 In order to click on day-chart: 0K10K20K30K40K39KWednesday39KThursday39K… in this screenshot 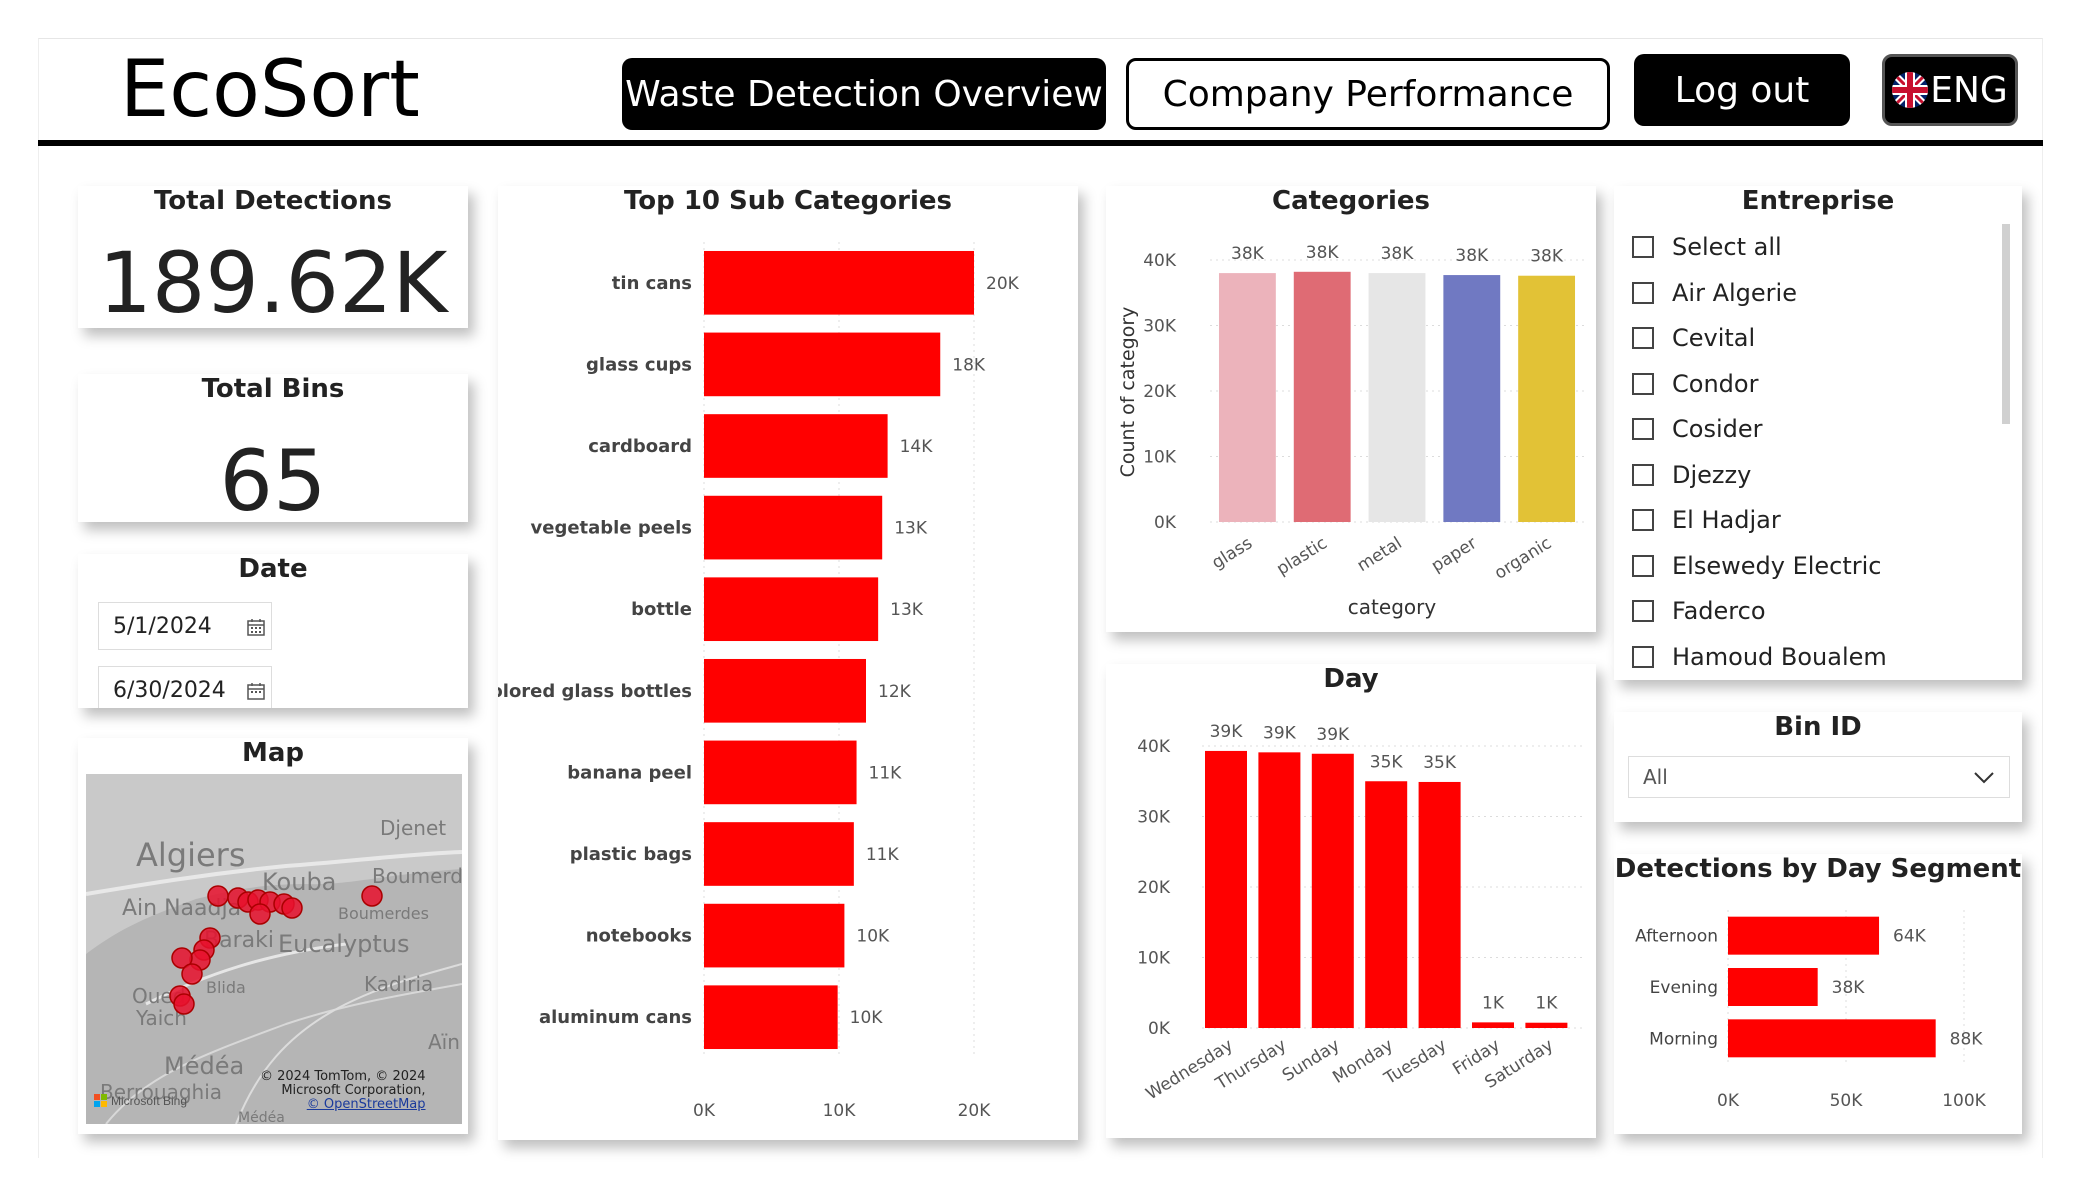, I will do `click(1360, 913)`.